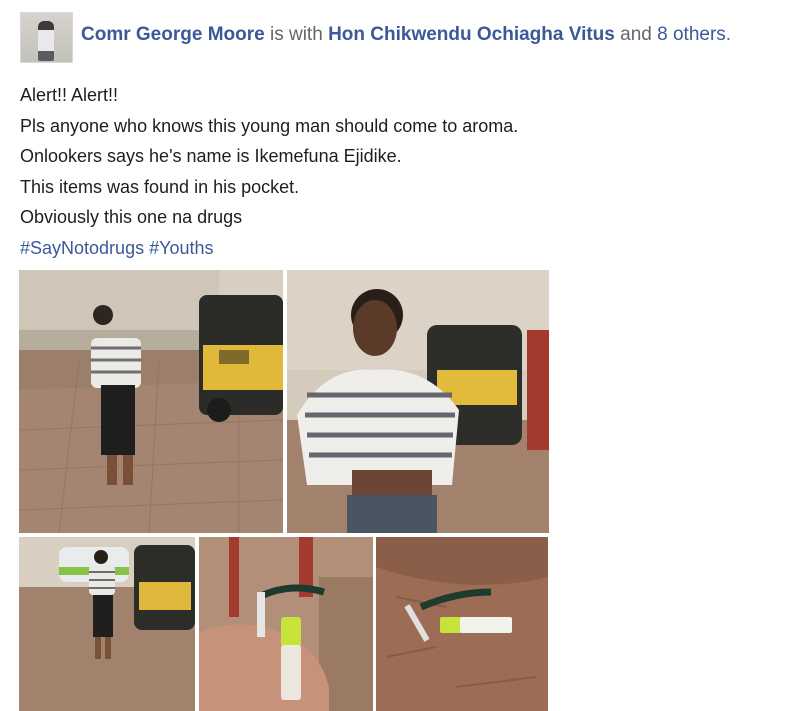 The height and width of the screenshot is (711, 787). Describe the element at coordinates (462, 624) in the screenshot. I see `photo-items-on-ground` at that location.